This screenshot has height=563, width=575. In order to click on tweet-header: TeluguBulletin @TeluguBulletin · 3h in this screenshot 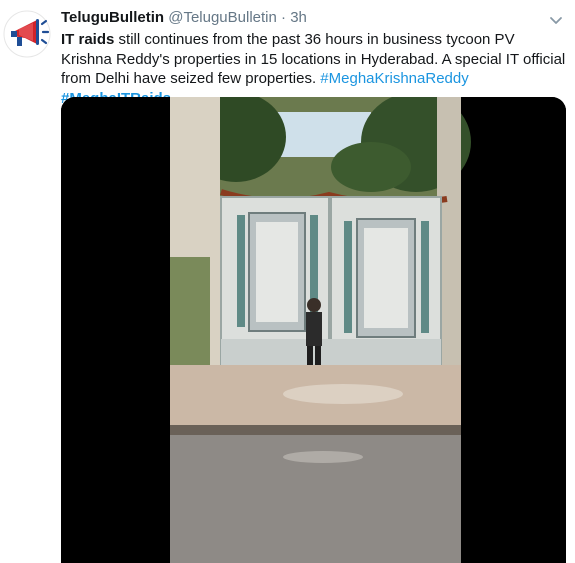, I will do `click(184, 17)`.